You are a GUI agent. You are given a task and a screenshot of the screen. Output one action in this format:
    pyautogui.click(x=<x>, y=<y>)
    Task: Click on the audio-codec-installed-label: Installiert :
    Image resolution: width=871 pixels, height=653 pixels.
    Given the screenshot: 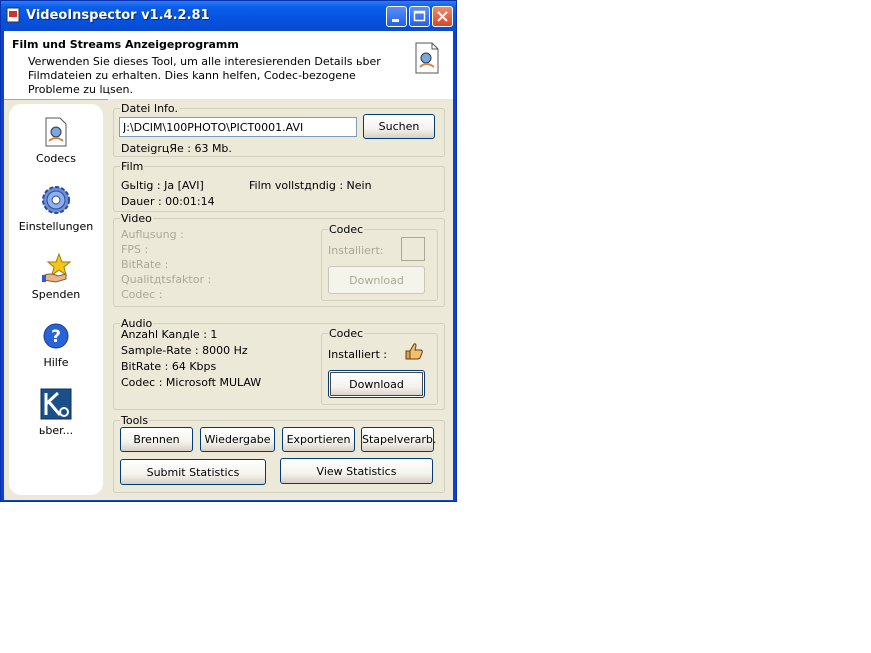 What is the action you would take?
    pyautogui.click(x=357, y=354)
    